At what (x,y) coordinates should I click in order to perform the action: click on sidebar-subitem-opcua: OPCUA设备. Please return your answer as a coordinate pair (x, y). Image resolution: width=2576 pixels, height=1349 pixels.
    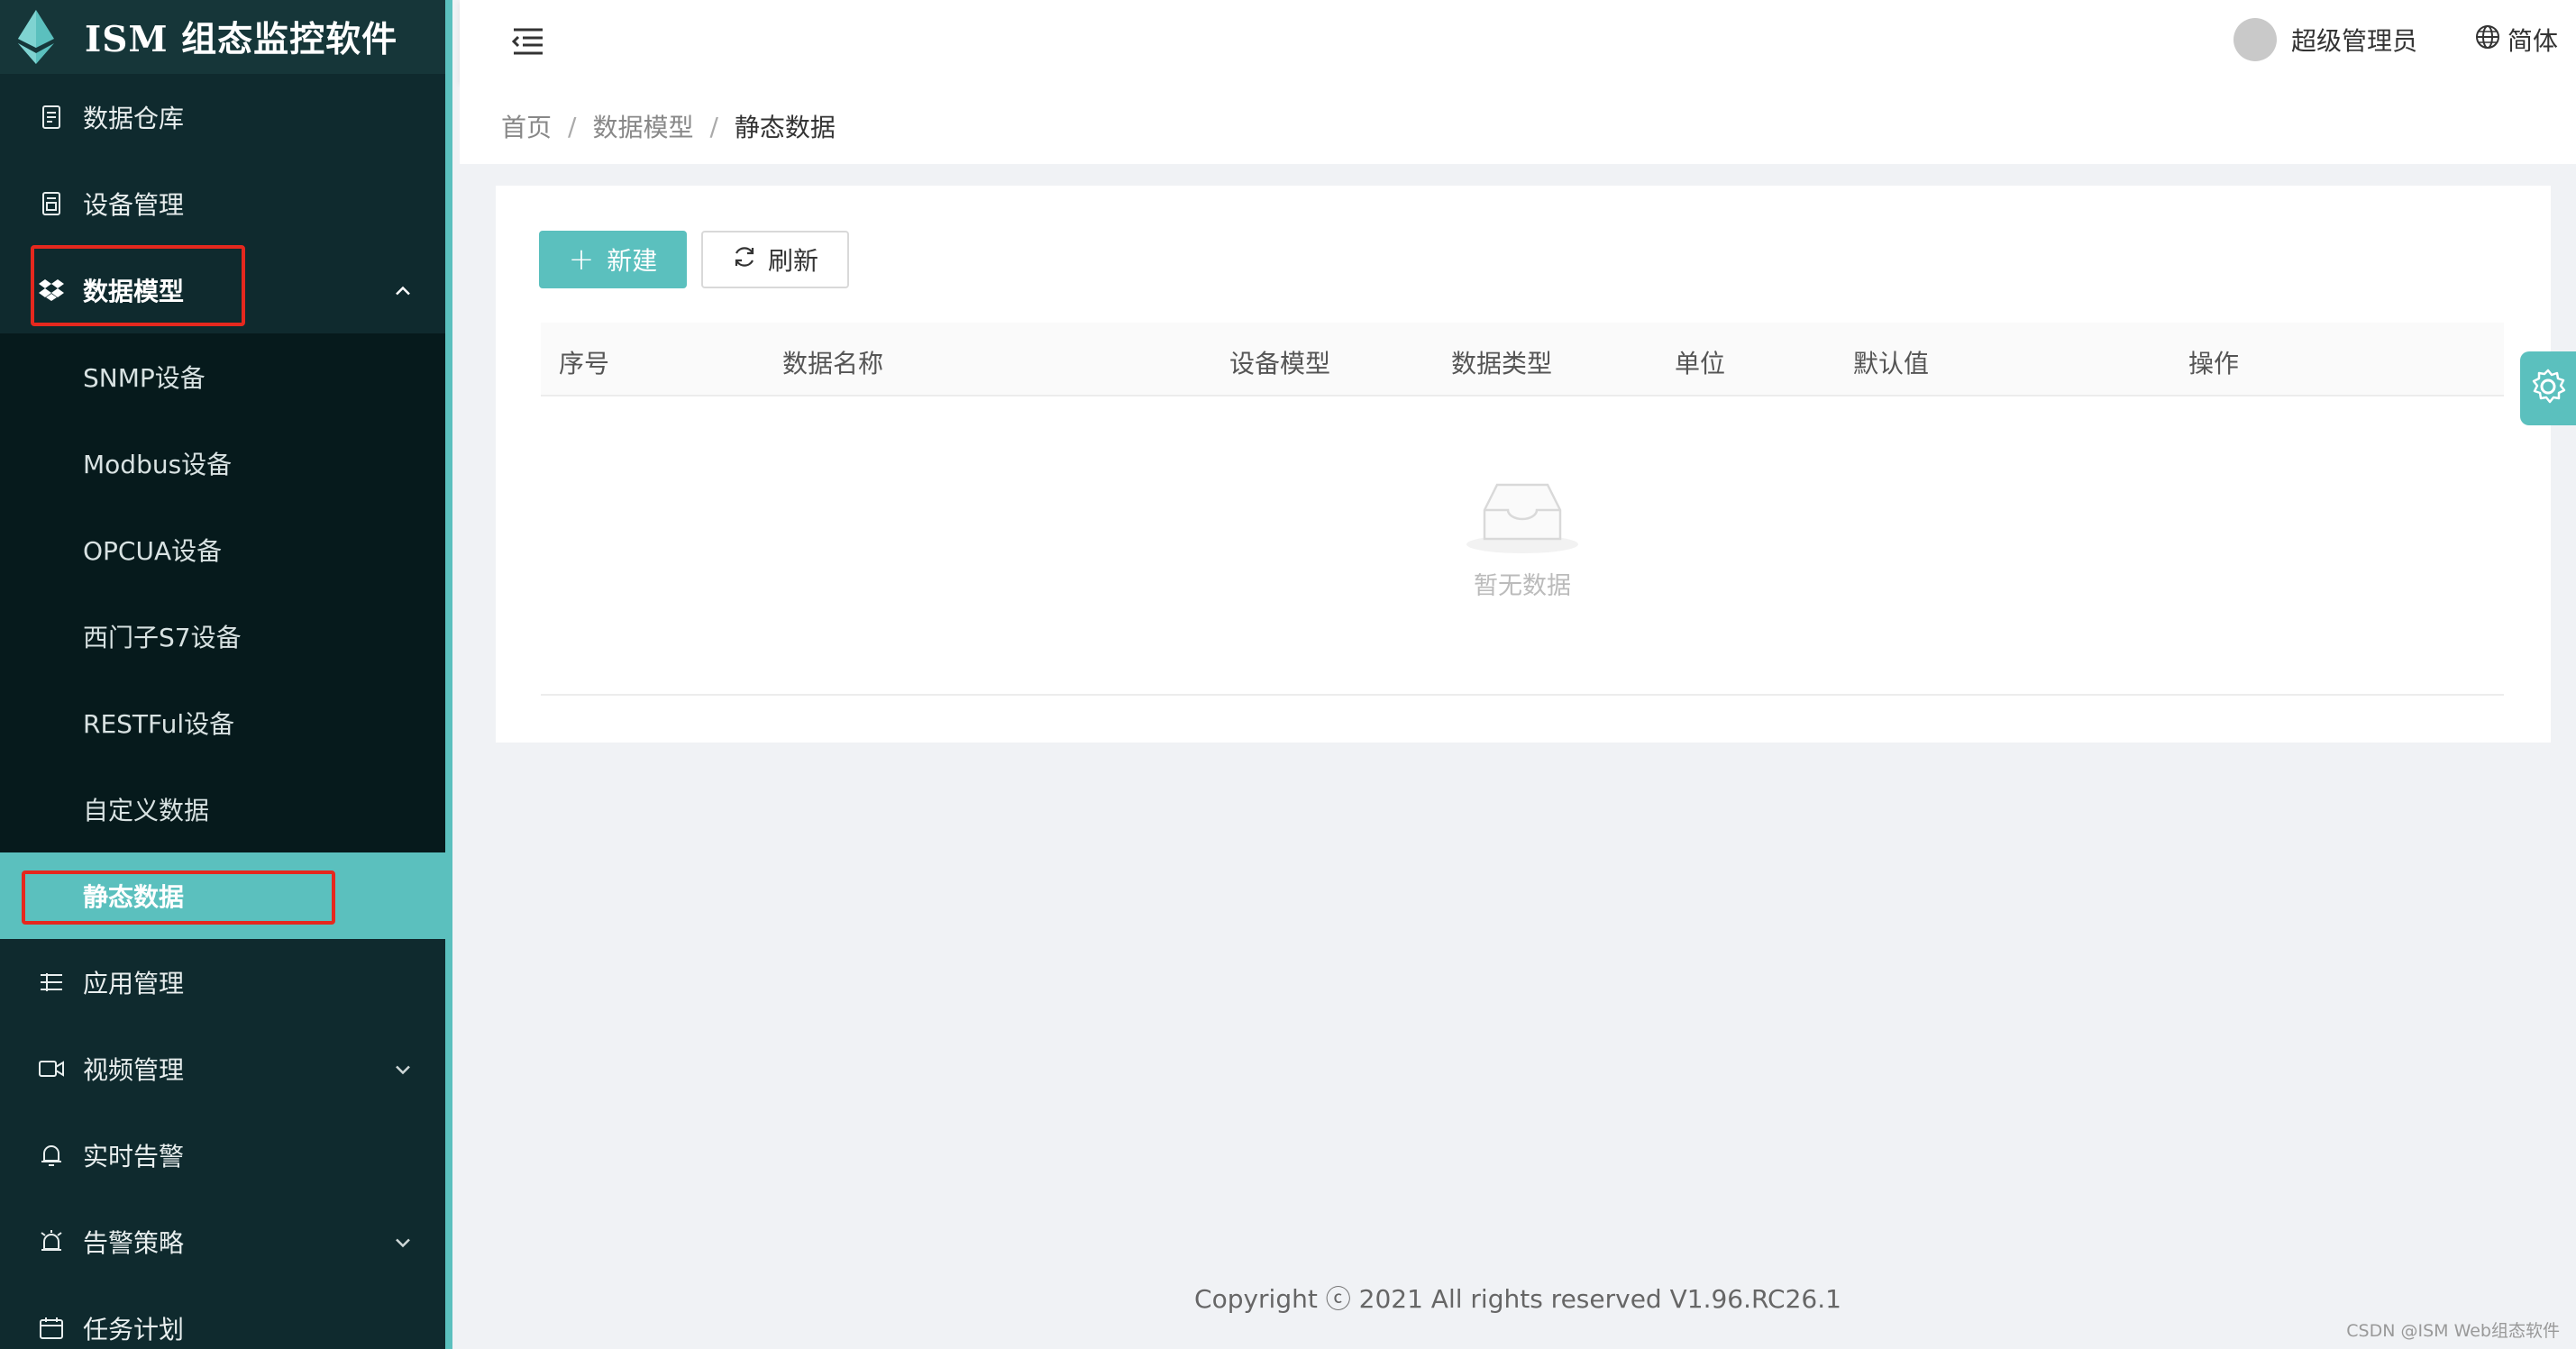
    Looking at the image, I should click on (222, 549).